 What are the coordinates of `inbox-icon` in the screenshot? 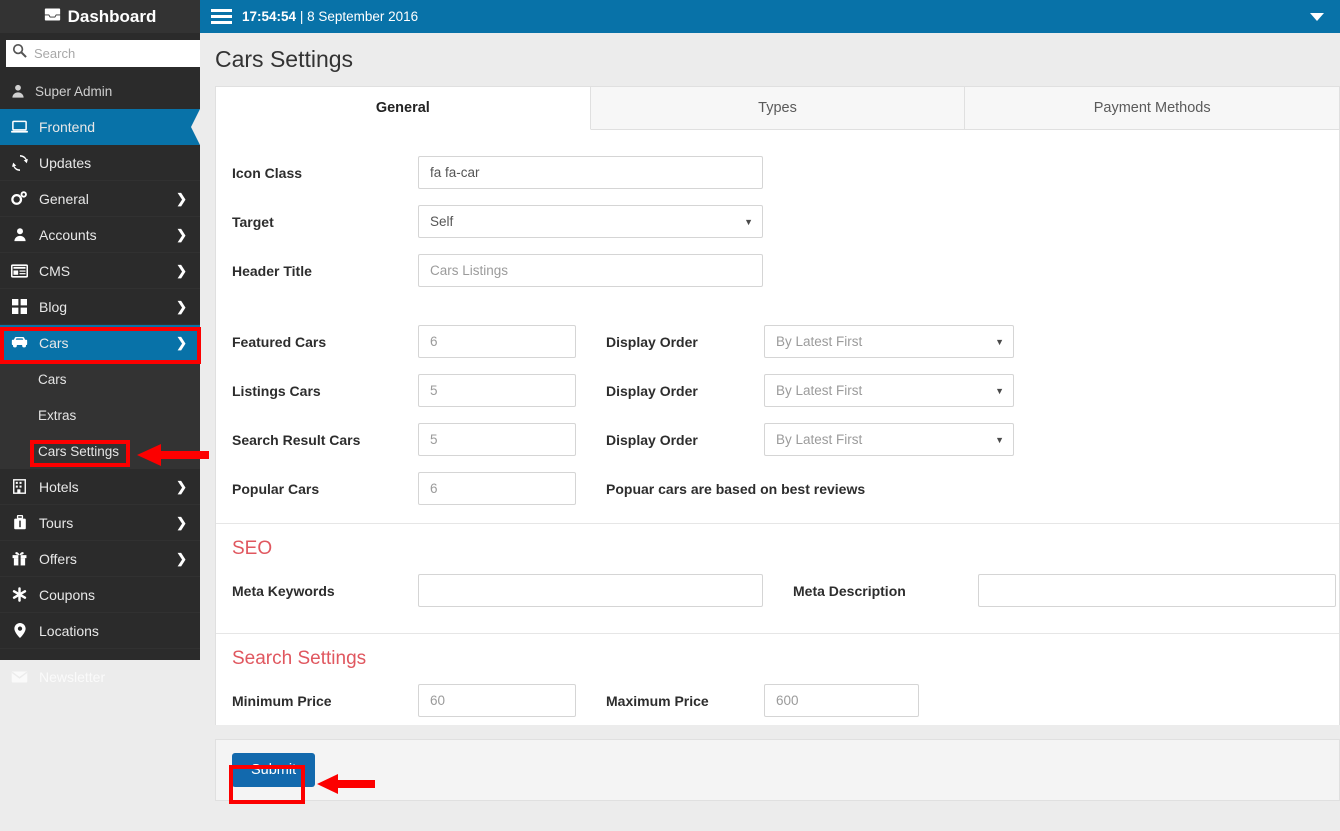 It's located at (52, 17).